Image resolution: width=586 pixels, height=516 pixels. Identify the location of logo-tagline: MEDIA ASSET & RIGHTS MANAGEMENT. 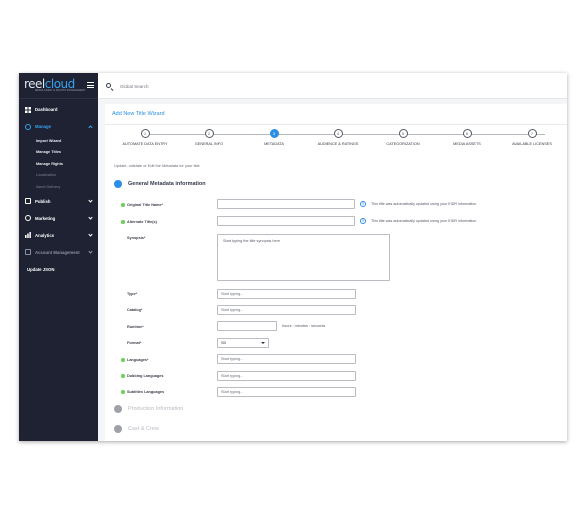
(60, 90).